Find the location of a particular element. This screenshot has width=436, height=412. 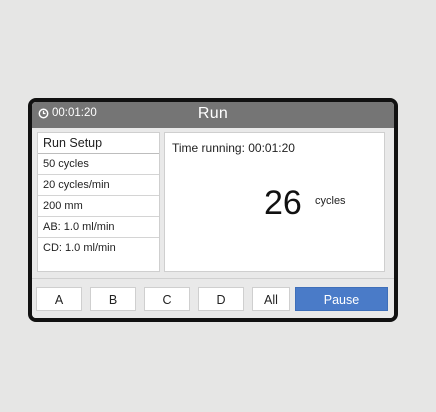

setup-item-distance: 200 mm is located at coordinates (98, 206).